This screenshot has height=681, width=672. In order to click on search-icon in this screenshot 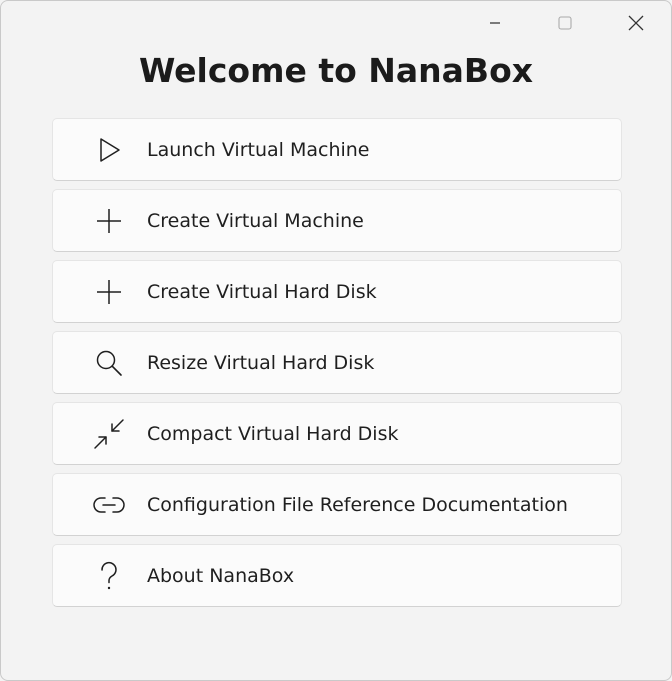, I will do `click(109, 363)`.